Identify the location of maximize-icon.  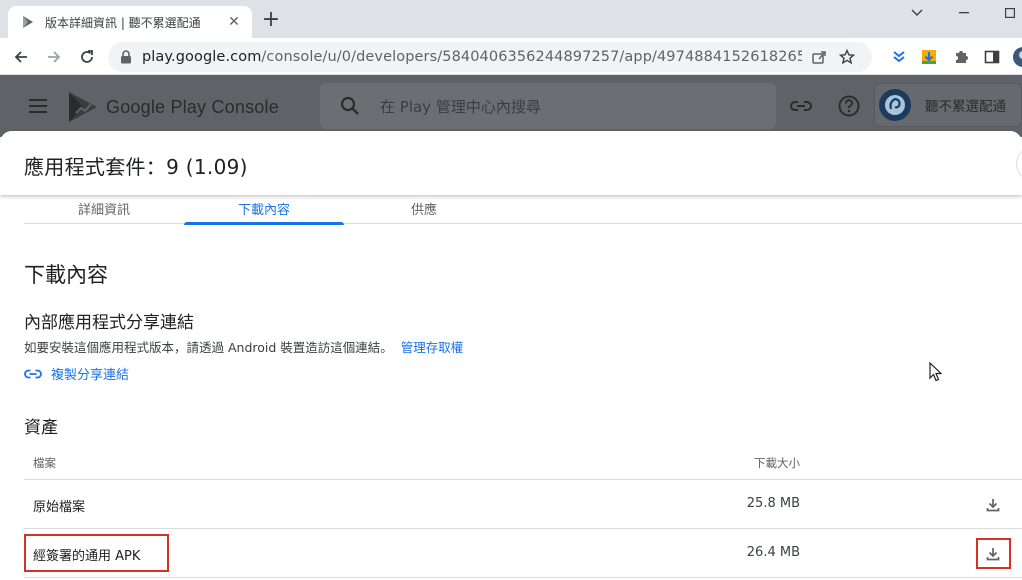
(1010, 13).